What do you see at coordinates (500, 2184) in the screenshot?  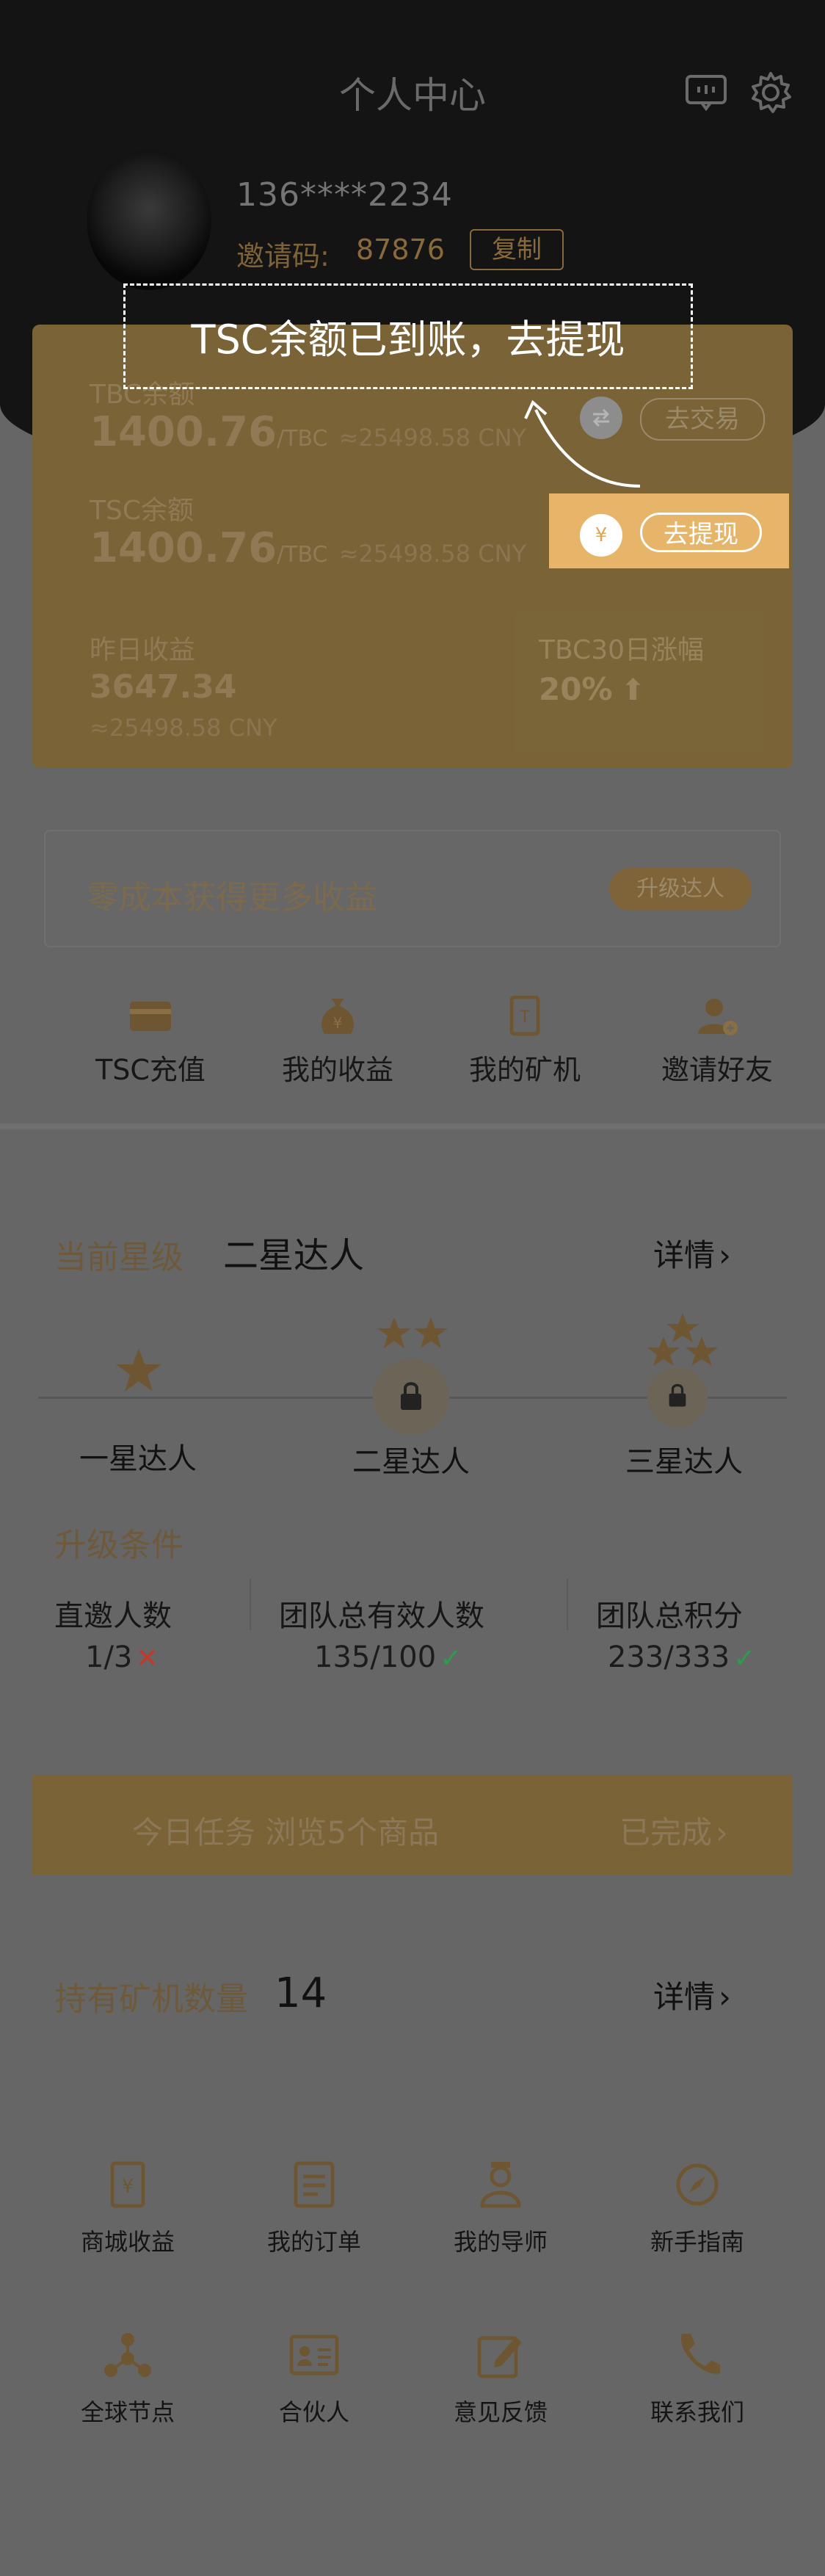 I see `mentor-icon` at bounding box center [500, 2184].